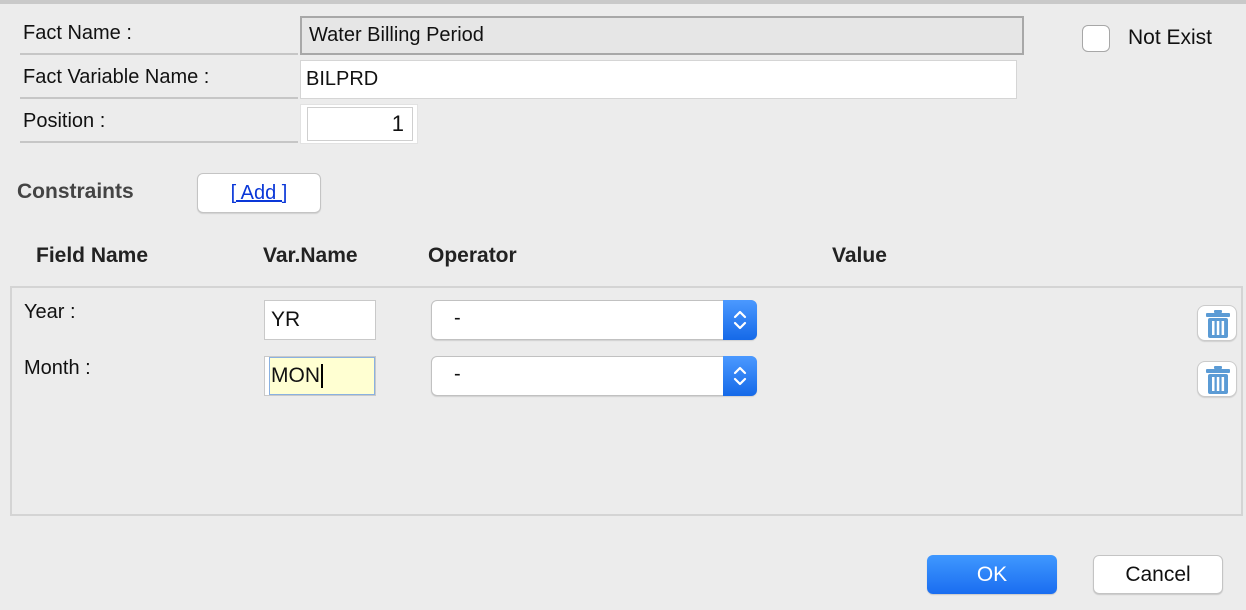 The image size is (1246, 610). I want to click on add-constraint-link: [ Add ], so click(259, 193).